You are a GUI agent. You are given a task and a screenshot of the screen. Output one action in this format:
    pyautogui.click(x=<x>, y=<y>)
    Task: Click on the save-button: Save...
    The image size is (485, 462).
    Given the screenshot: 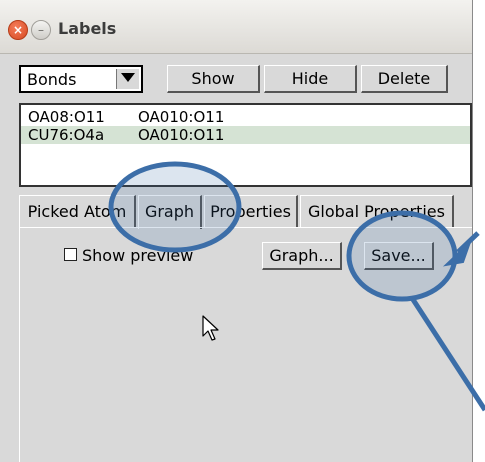 What is the action you would take?
    pyautogui.click(x=399, y=256)
    